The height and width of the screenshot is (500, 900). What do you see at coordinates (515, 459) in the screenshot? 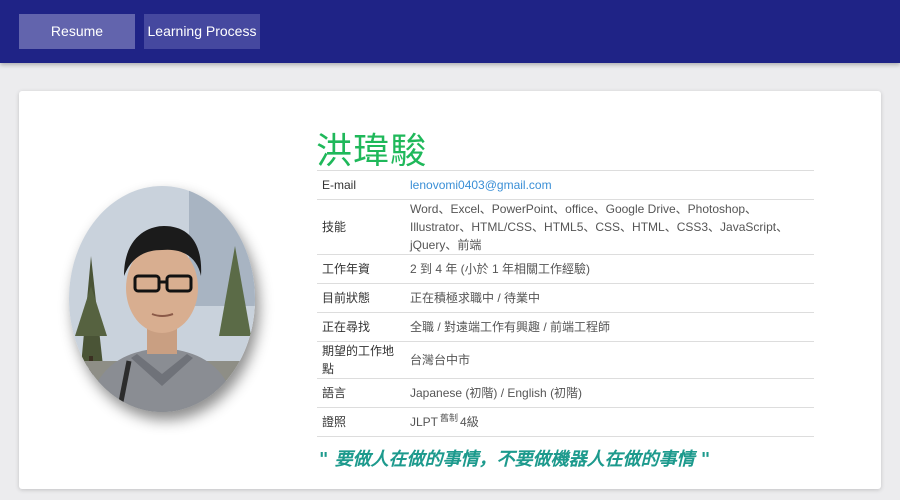
I see `motto-quote: " 要做人在做的事情，不要做機器人在做的事情 "` at bounding box center [515, 459].